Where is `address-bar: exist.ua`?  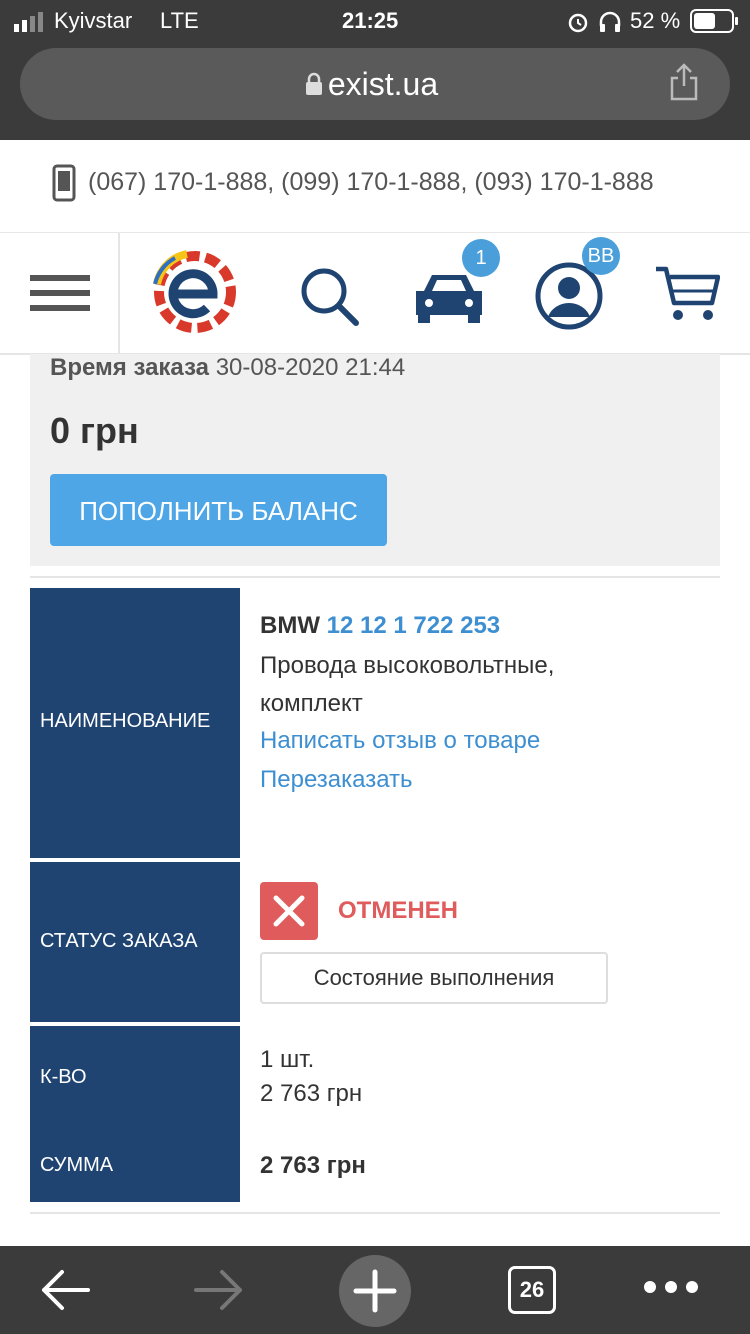
address-bar: exist.ua is located at coordinates (375, 84).